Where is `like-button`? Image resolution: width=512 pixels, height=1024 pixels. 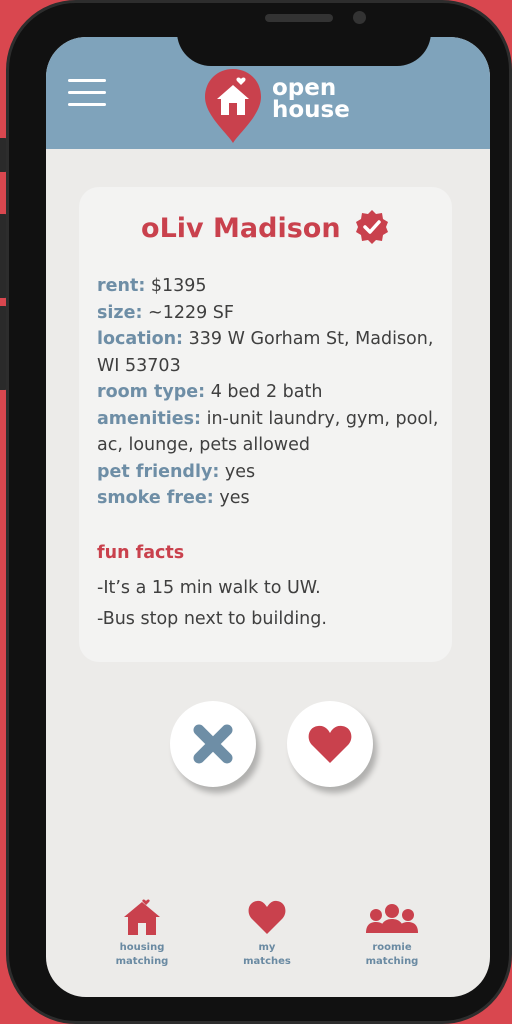
like-button is located at coordinates (330, 744).